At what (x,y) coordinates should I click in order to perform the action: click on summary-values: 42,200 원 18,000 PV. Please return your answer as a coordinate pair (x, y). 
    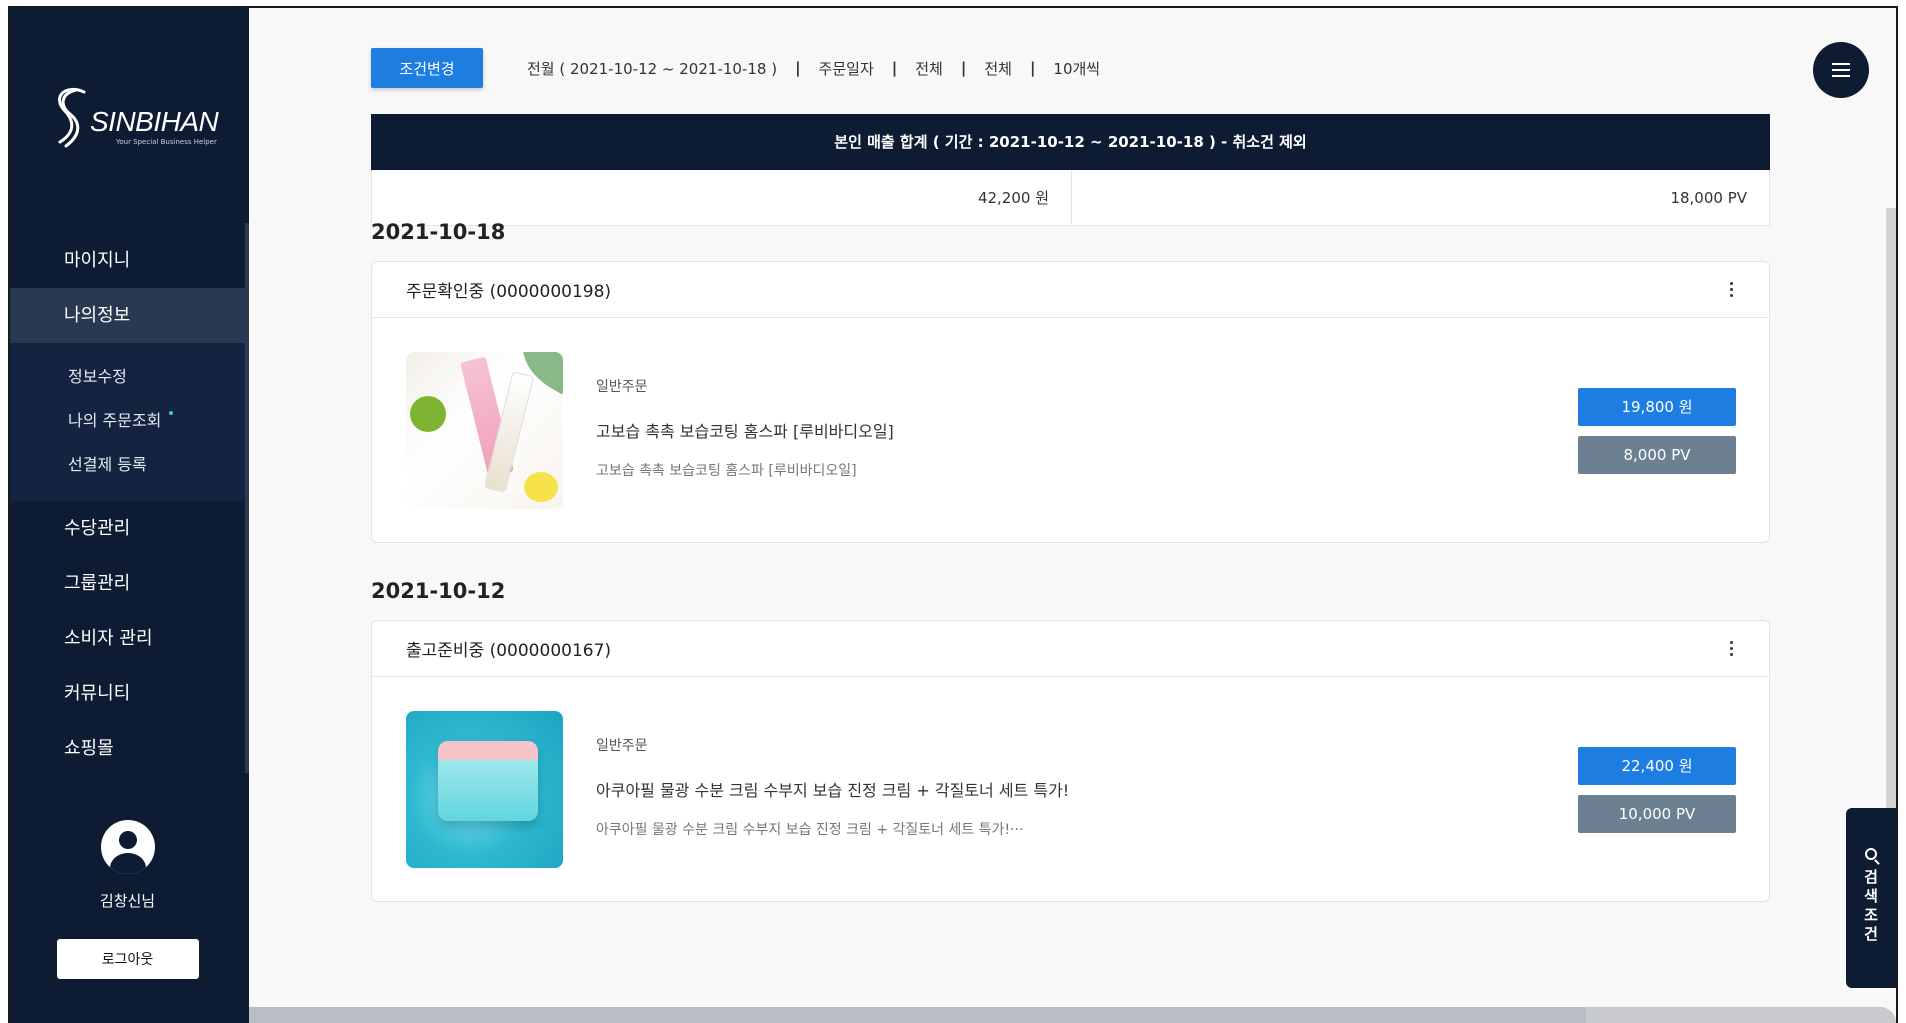
    Looking at the image, I should click on (1070, 198).